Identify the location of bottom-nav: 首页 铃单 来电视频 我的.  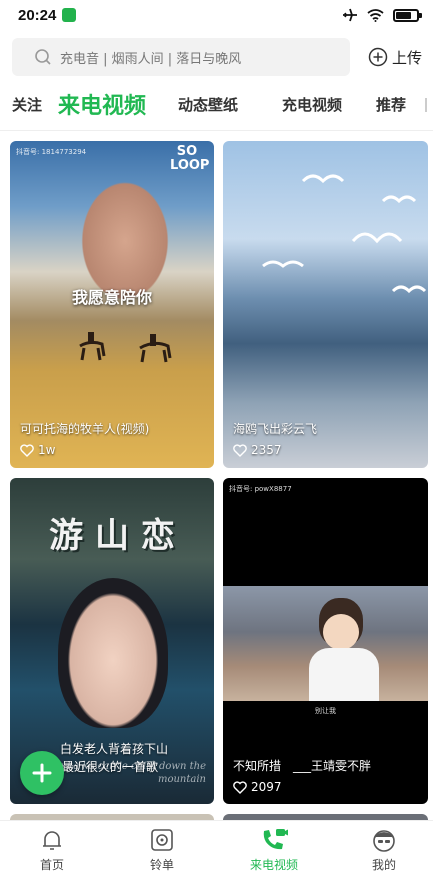
(216, 849).